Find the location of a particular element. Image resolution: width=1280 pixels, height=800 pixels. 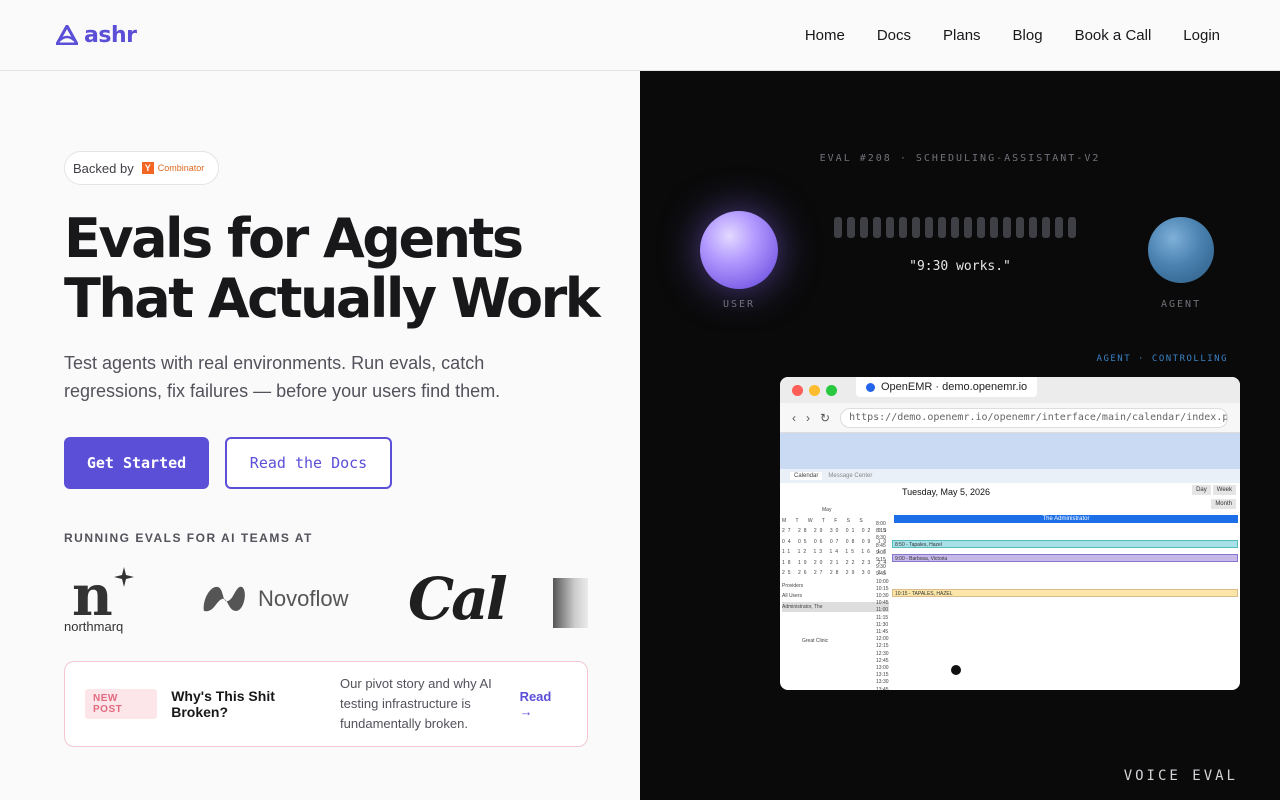

appointment-2: 9:00 - Barbosa, Victoria is located at coordinates (1065, 558).